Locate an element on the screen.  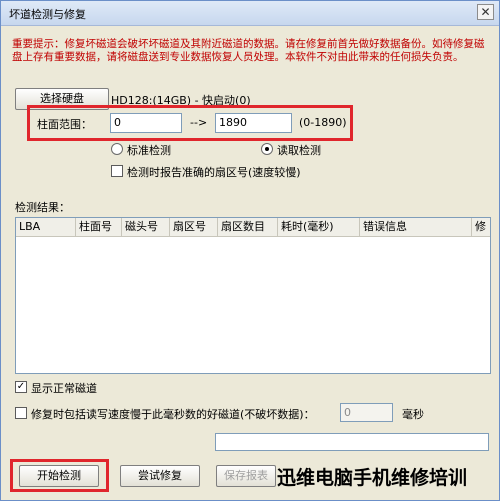
watermark-text: 迅维电脑手机维修培训 is located at coordinates (372, 478).